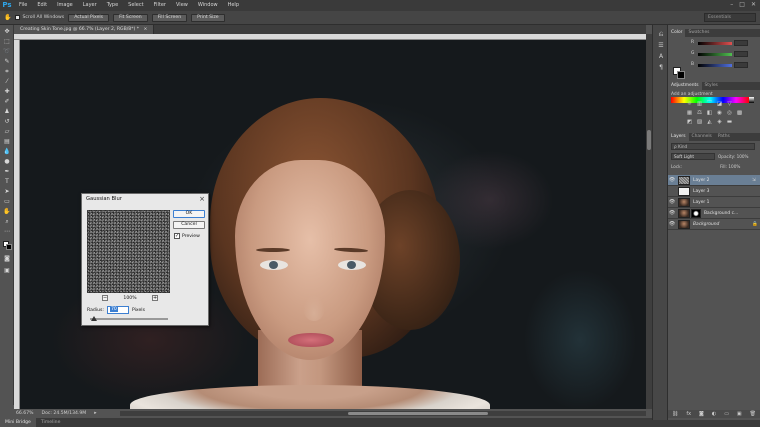 The width and height of the screenshot is (760, 427). What do you see at coordinates (726, 202) in the screenshot?
I see `layer-name: Layer 1` at bounding box center [726, 202].